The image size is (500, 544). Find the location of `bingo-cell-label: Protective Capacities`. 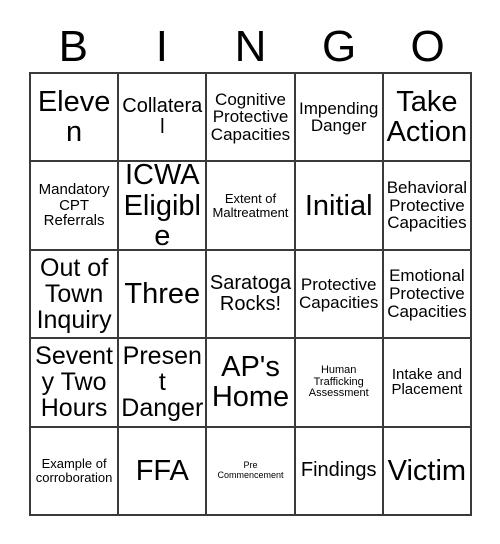

bingo-cell-label: Protective Capacities is located at coordinates (339, 293).